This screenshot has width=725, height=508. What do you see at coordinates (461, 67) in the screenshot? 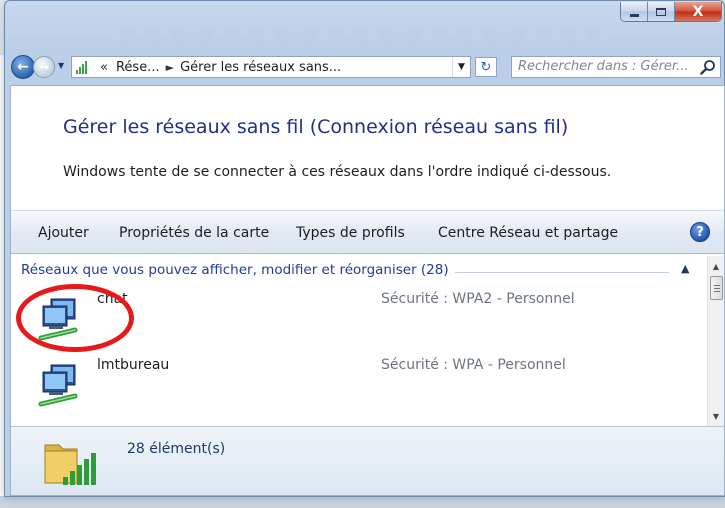
I see `address-dropdown-button: ▼` at bounding box center [461, 67].